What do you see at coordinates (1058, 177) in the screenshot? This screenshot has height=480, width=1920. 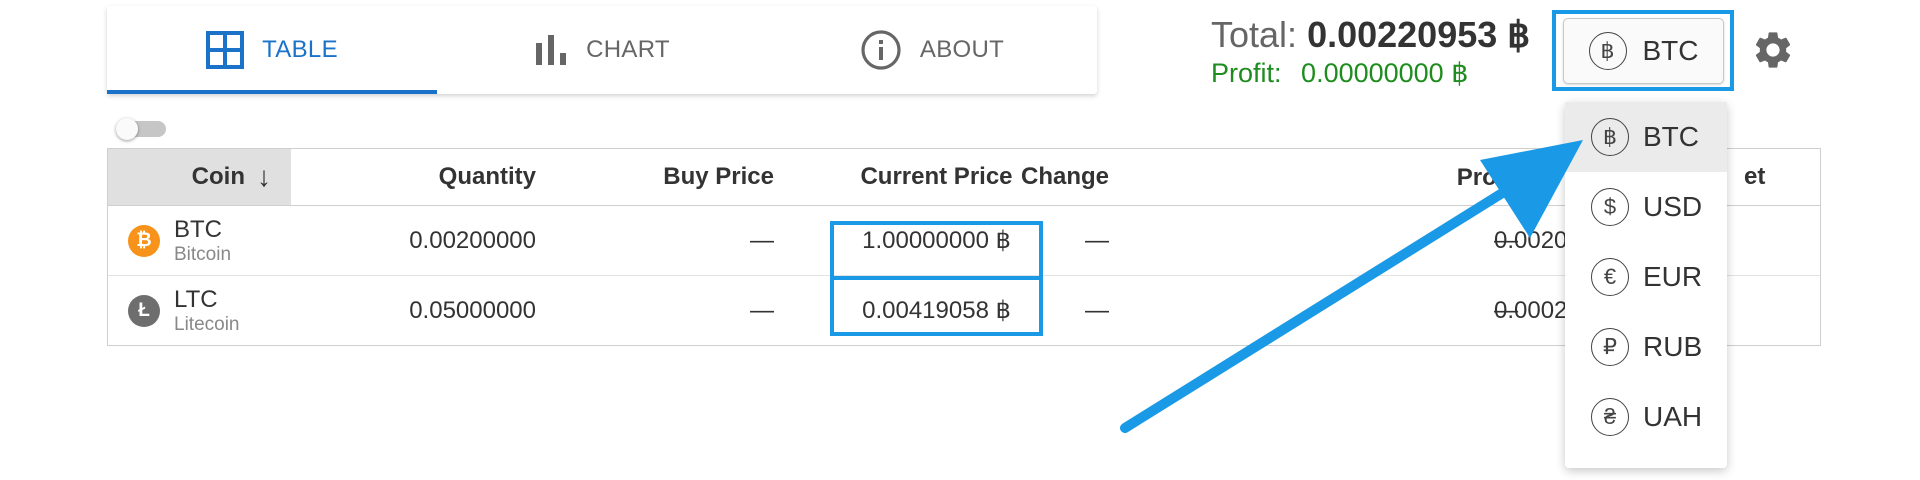 I see `column-header-change: Change` at bounding box center [1058, 177].